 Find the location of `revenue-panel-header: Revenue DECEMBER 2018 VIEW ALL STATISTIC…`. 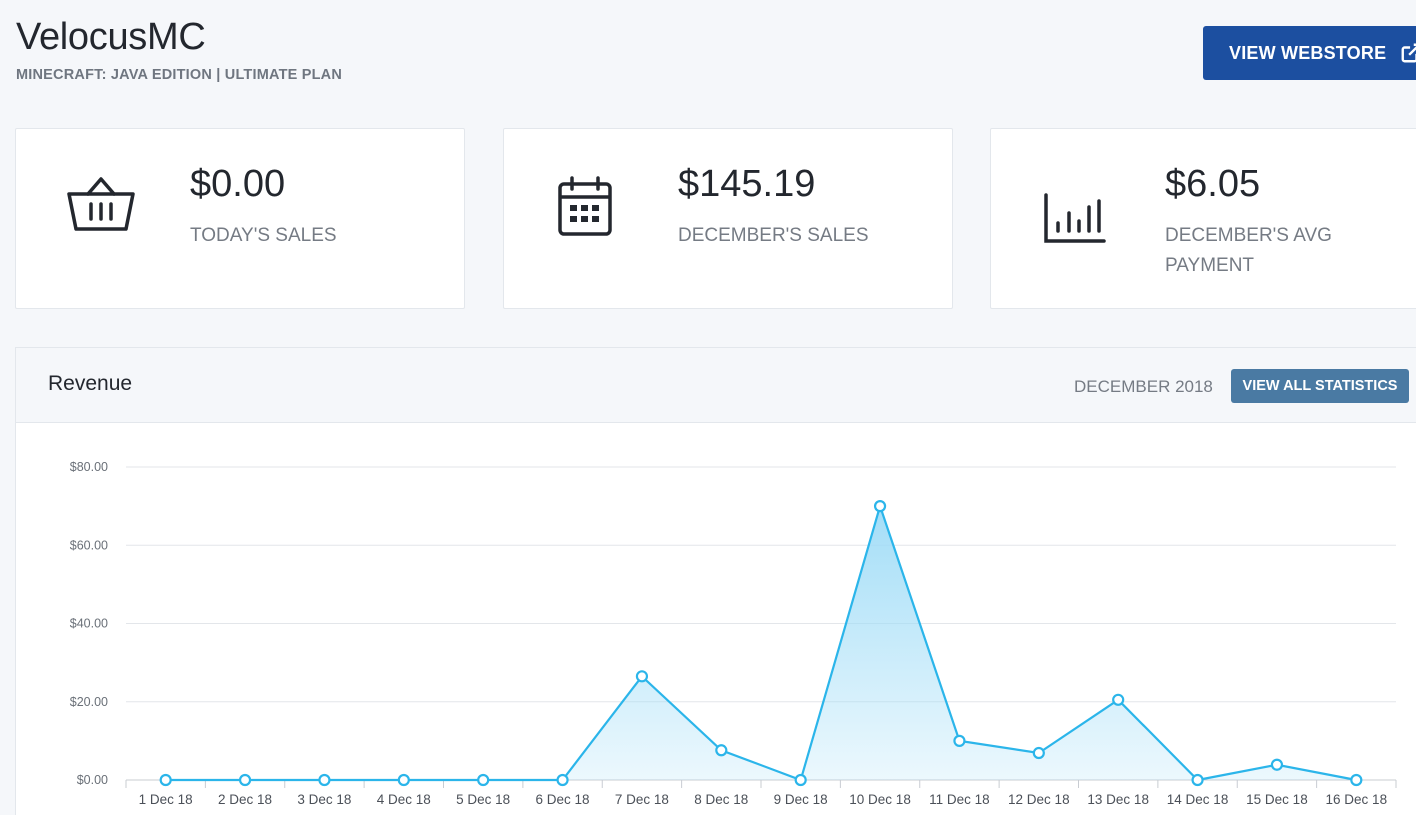

revenue-panel-header: Revenue DECEMBER 2018 VIEW ALL STATISTIC… is located at coordinates (716, 385).